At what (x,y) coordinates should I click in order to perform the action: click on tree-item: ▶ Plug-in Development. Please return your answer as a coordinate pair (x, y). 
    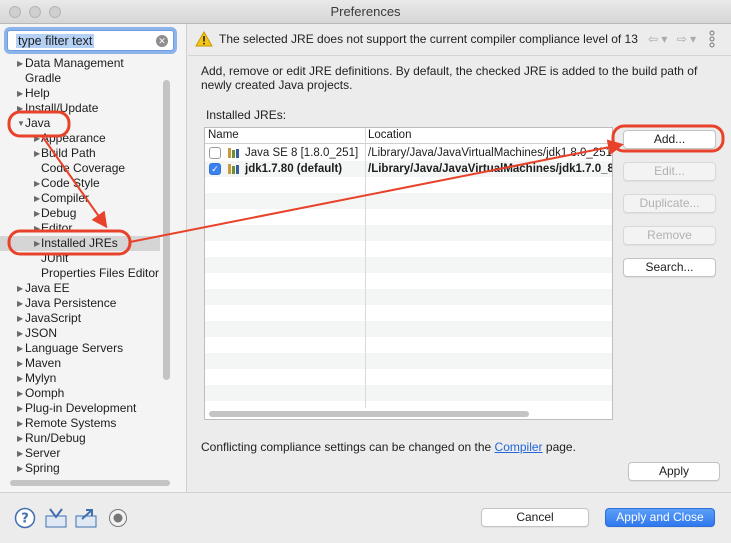
    Looking at the image, I should click on (80, 408).